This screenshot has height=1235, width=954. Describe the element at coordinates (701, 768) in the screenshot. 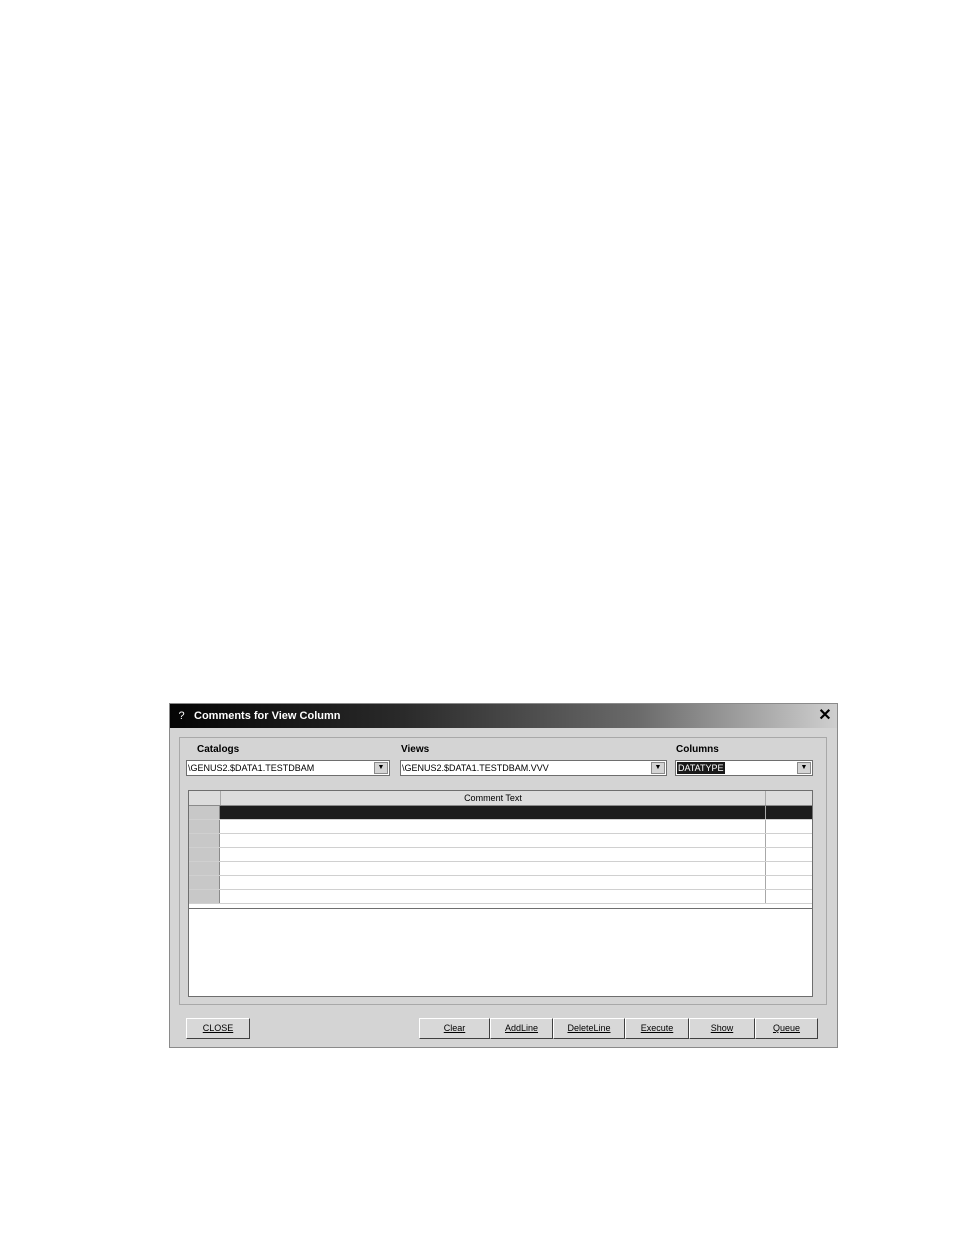

I see `columns-value: DATATYPE` at that location.